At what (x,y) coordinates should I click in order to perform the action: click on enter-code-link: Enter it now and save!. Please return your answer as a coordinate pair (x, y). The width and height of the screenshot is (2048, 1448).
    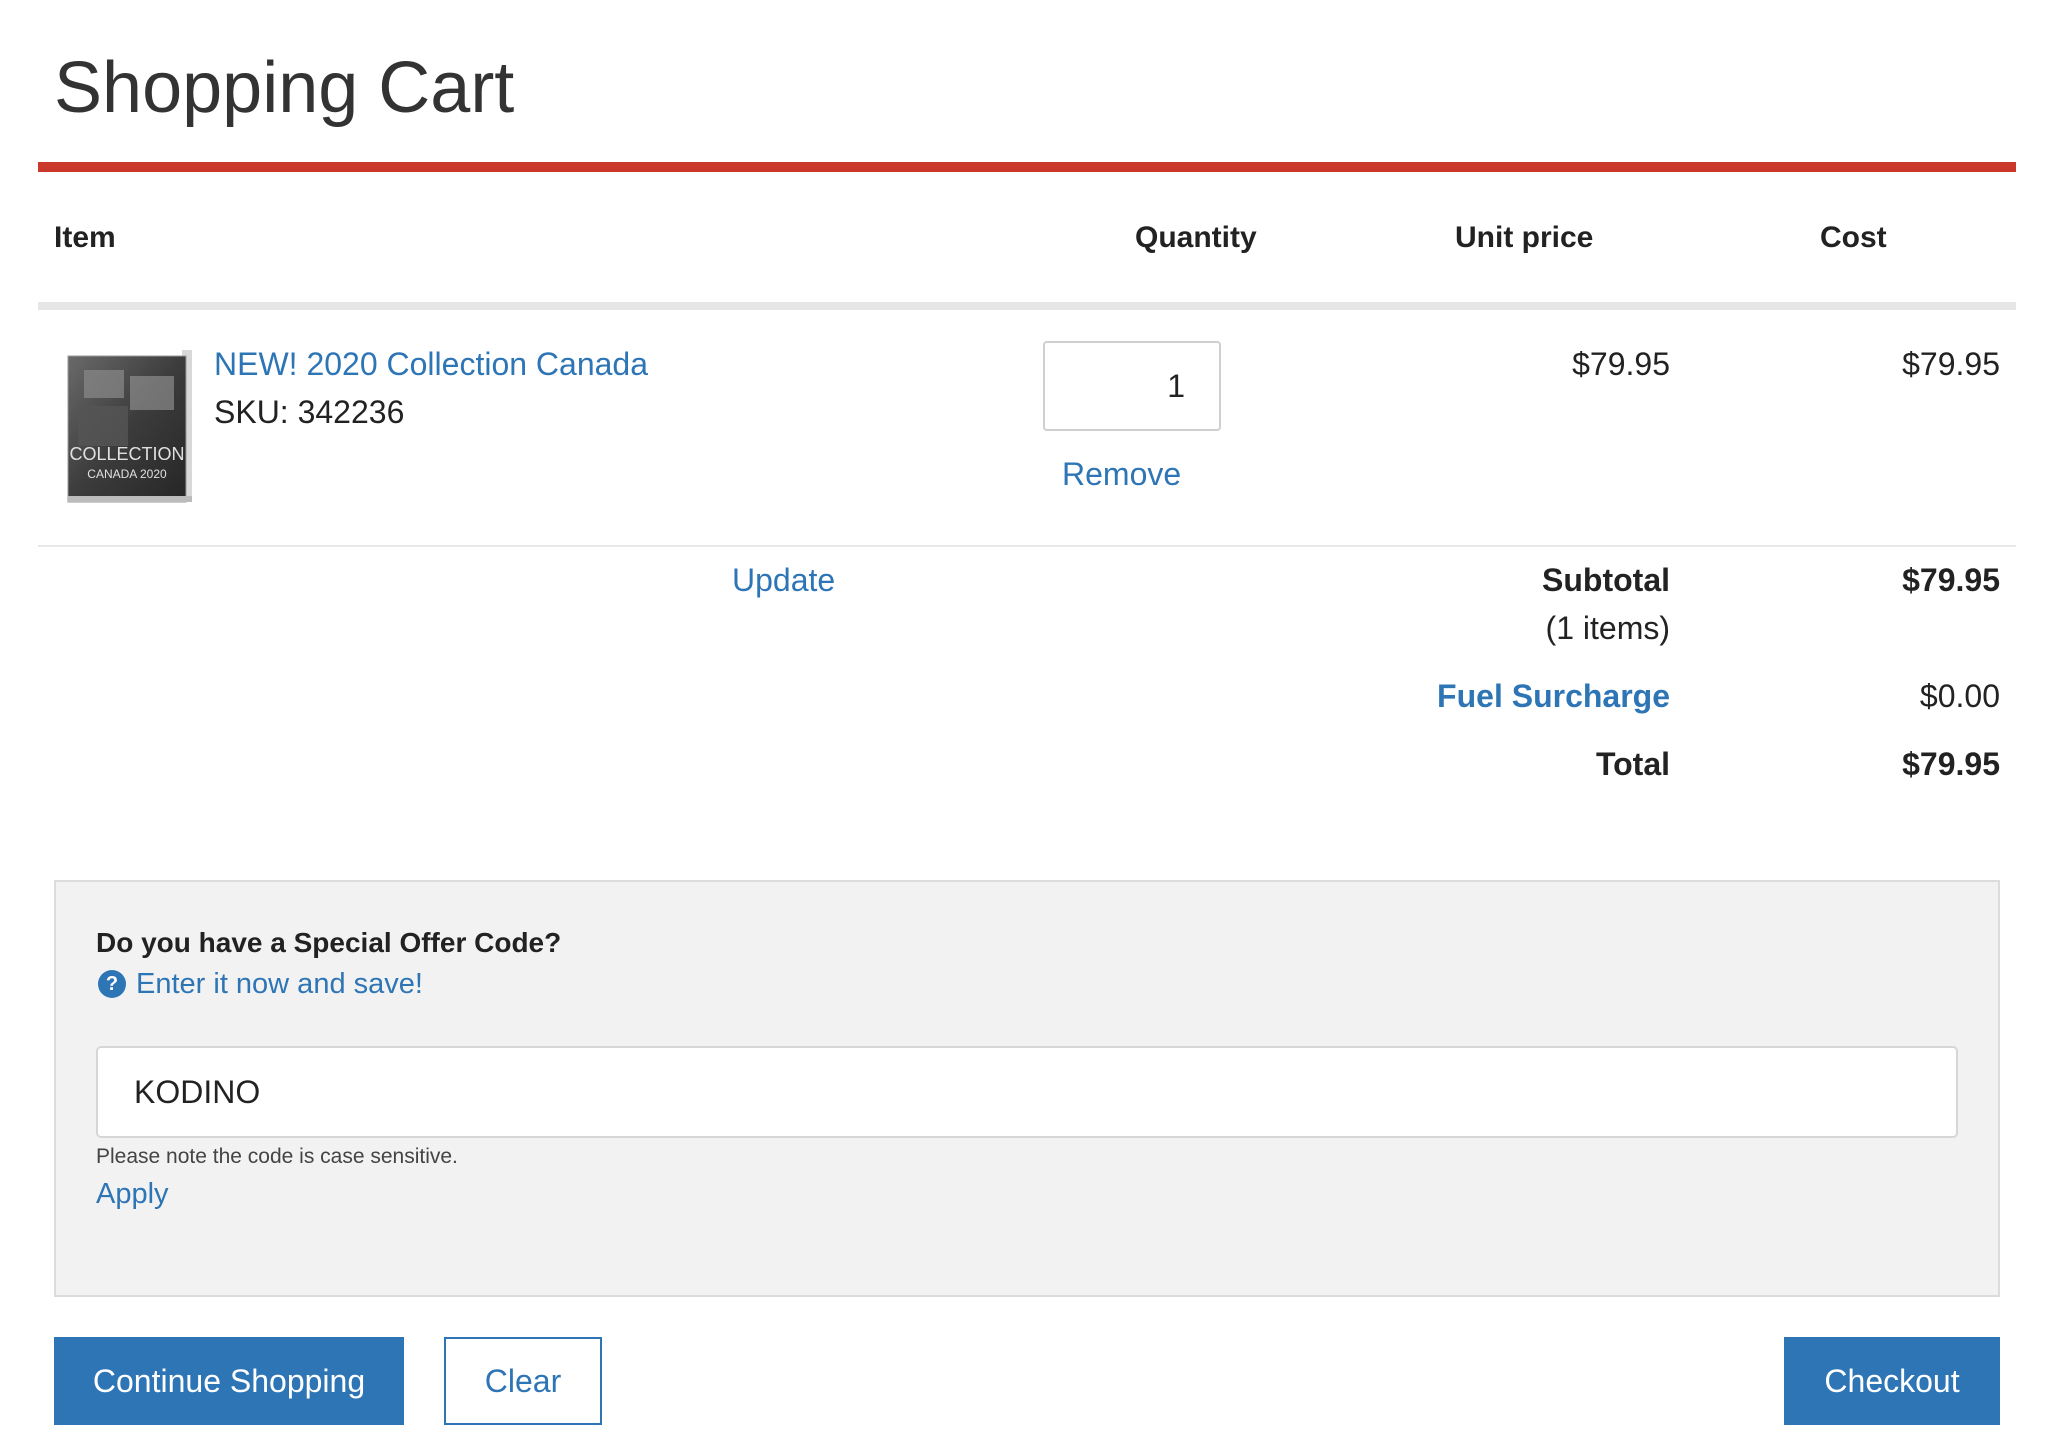
    Looking at the image, I should click on (279, 984).